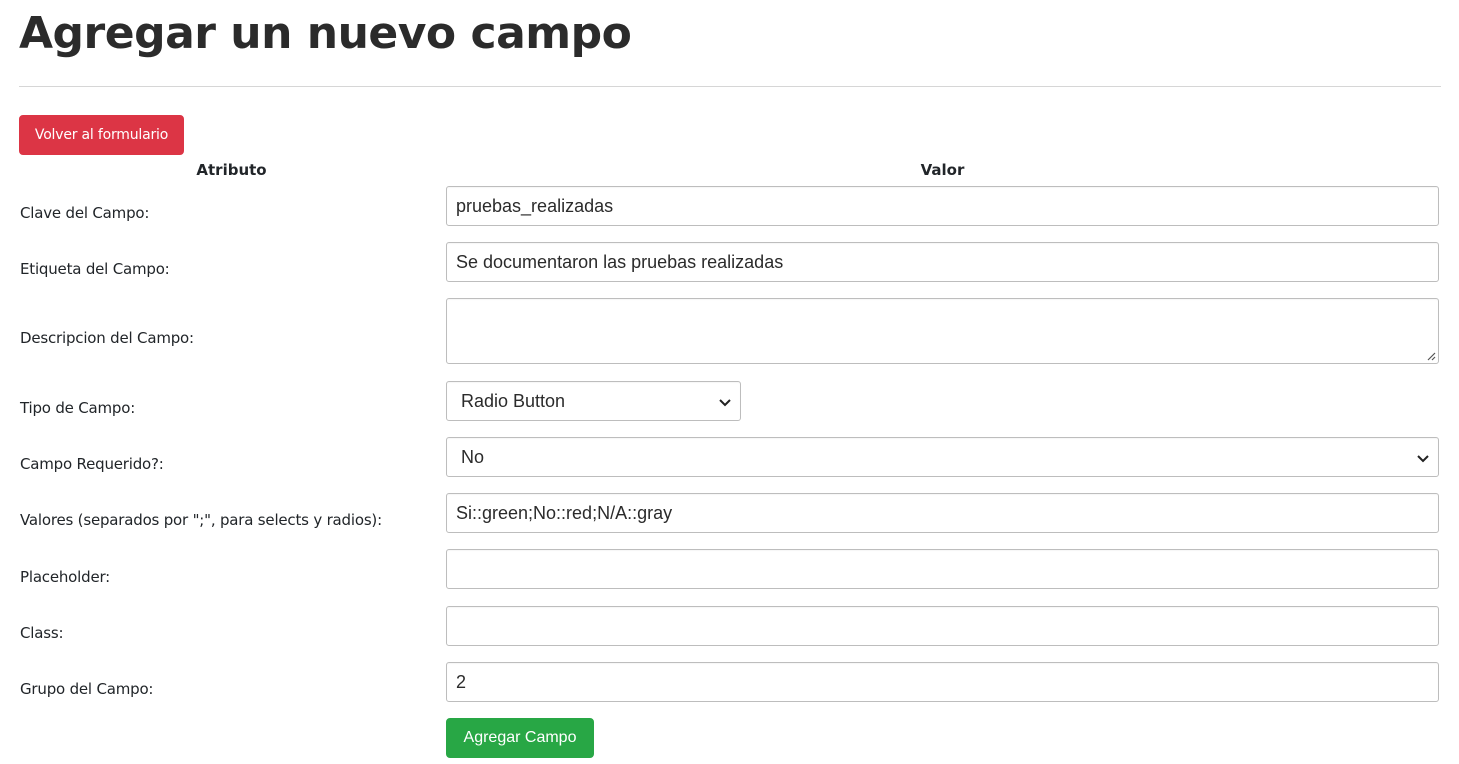  I want to click on field-class-label: Class:, so click(42, 633).